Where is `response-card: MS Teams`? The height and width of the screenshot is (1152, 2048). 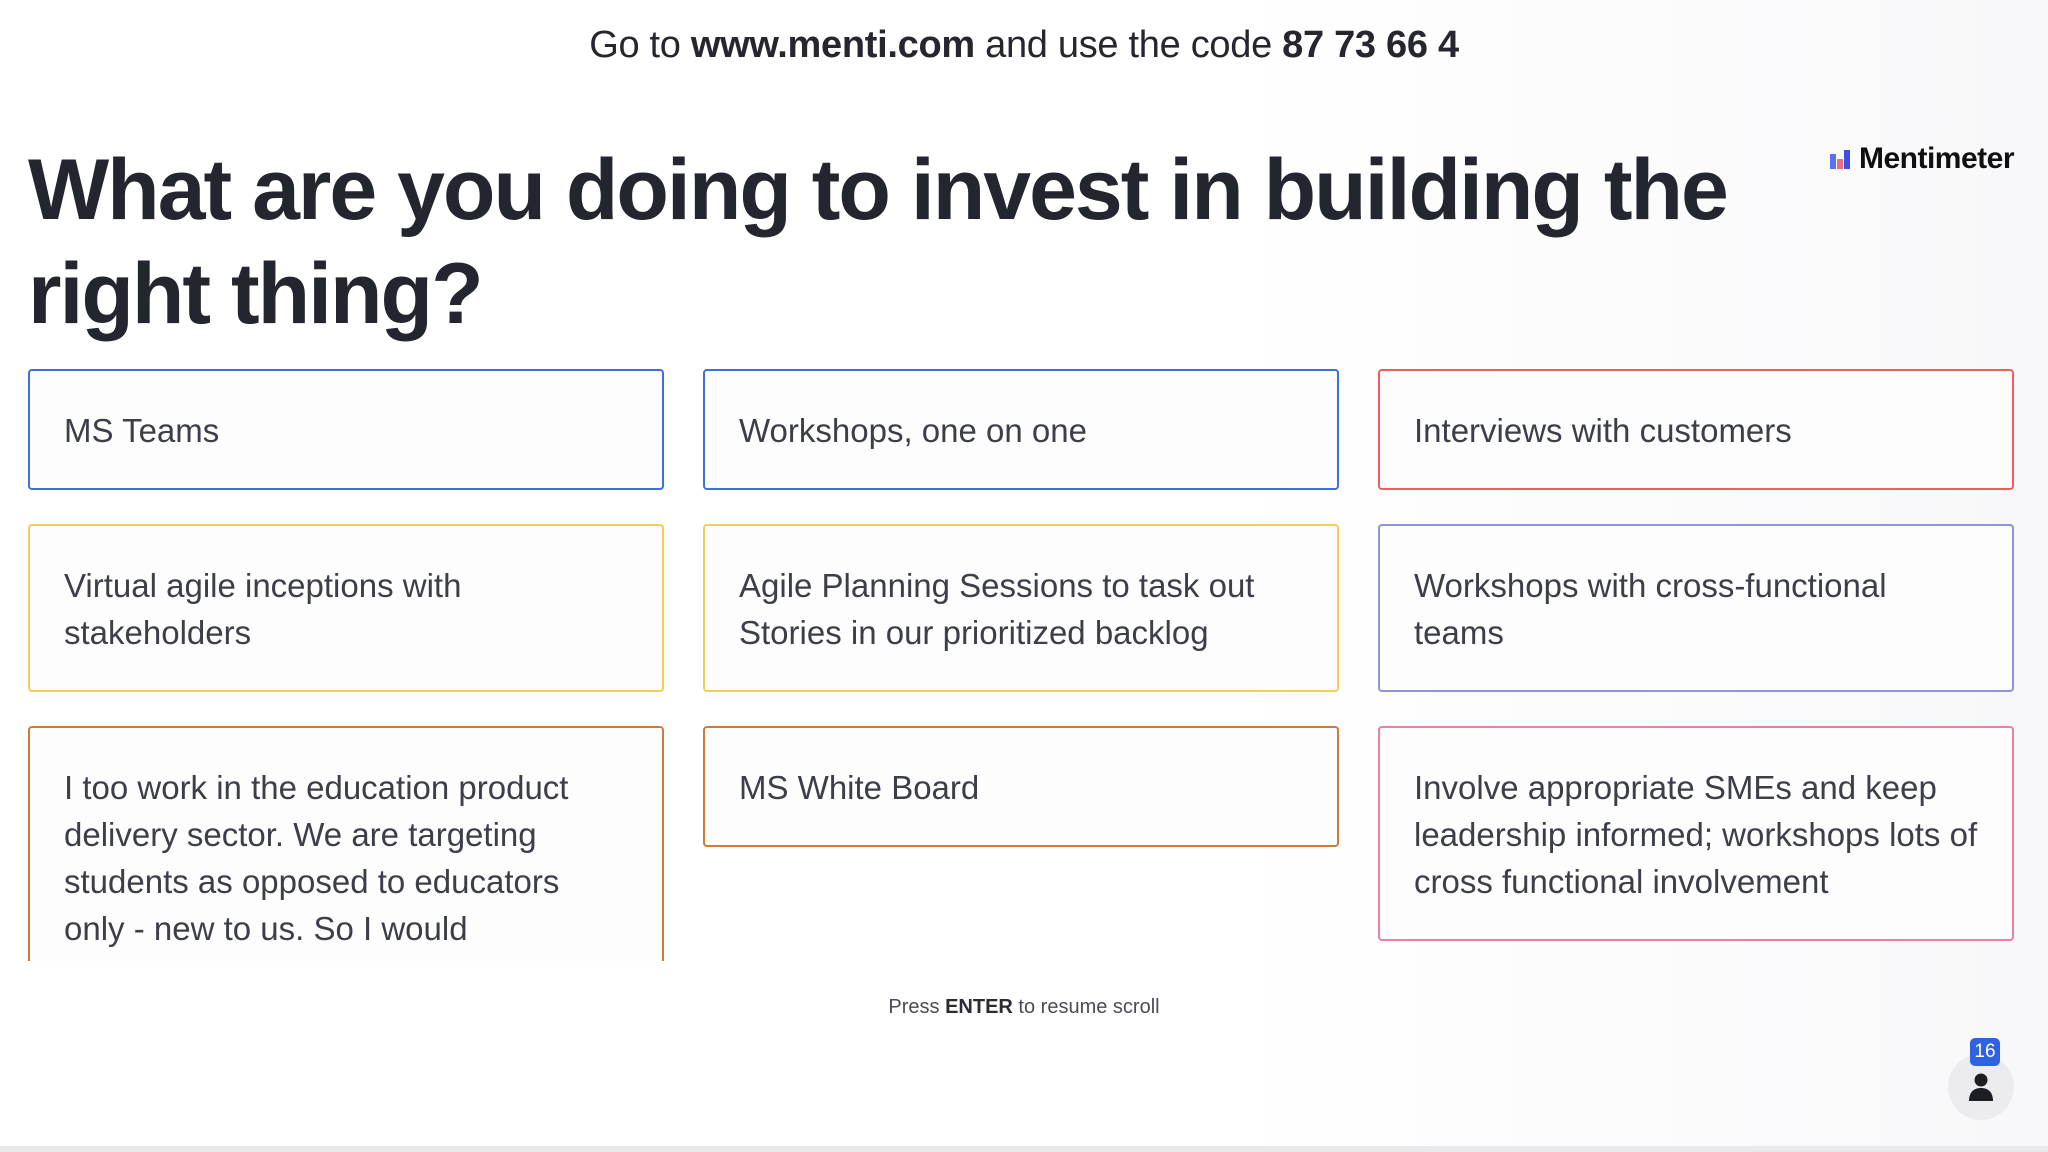 response-card: MS Teams is located at coordinates (346, 429).